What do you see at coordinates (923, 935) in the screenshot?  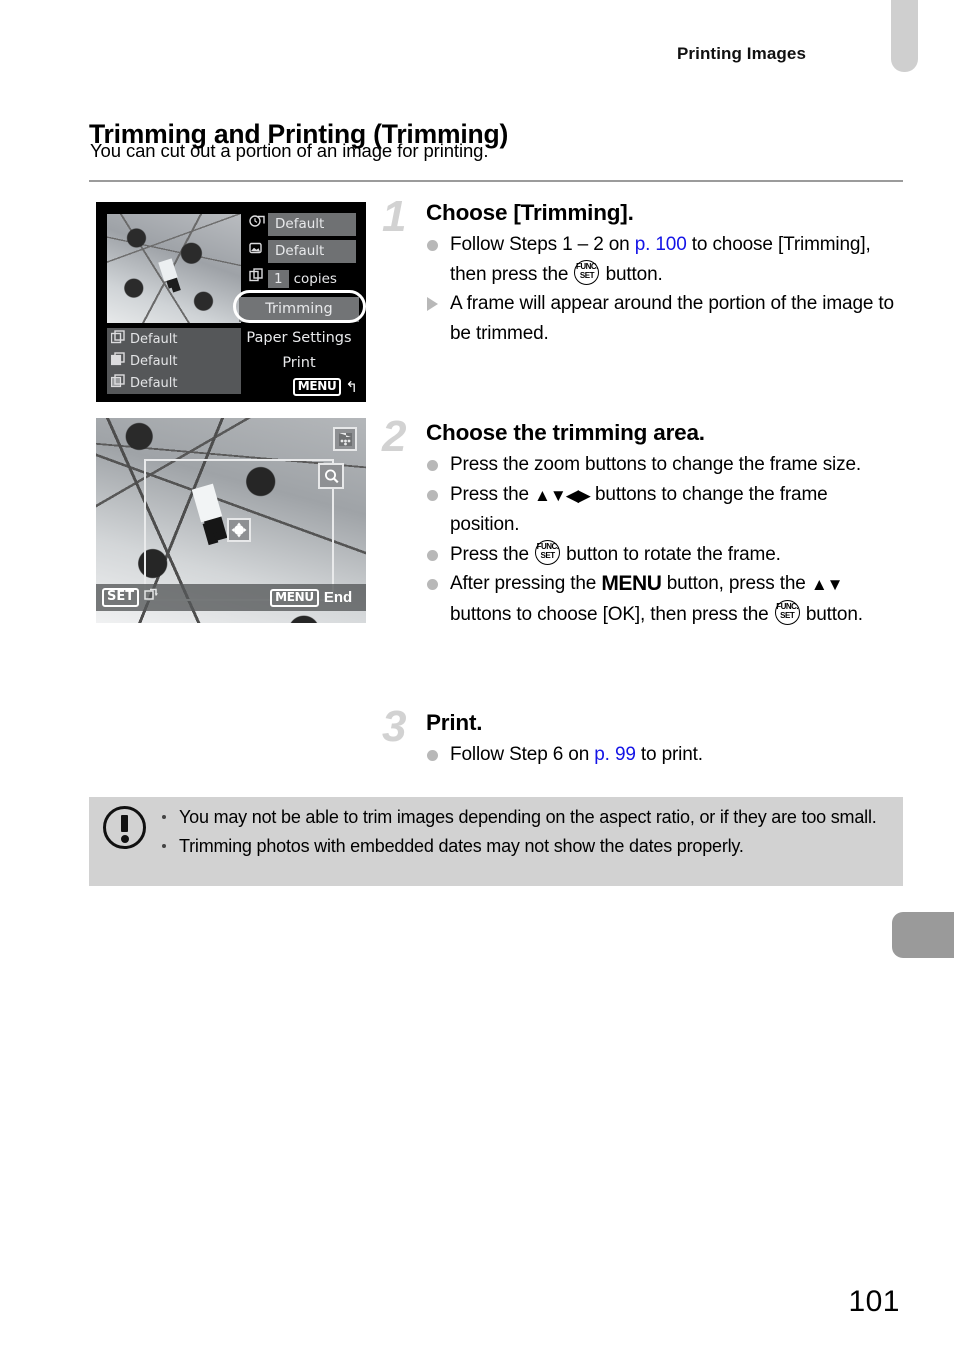 I see `chapter-tab-mark-side` at bounding box center [923, 935].